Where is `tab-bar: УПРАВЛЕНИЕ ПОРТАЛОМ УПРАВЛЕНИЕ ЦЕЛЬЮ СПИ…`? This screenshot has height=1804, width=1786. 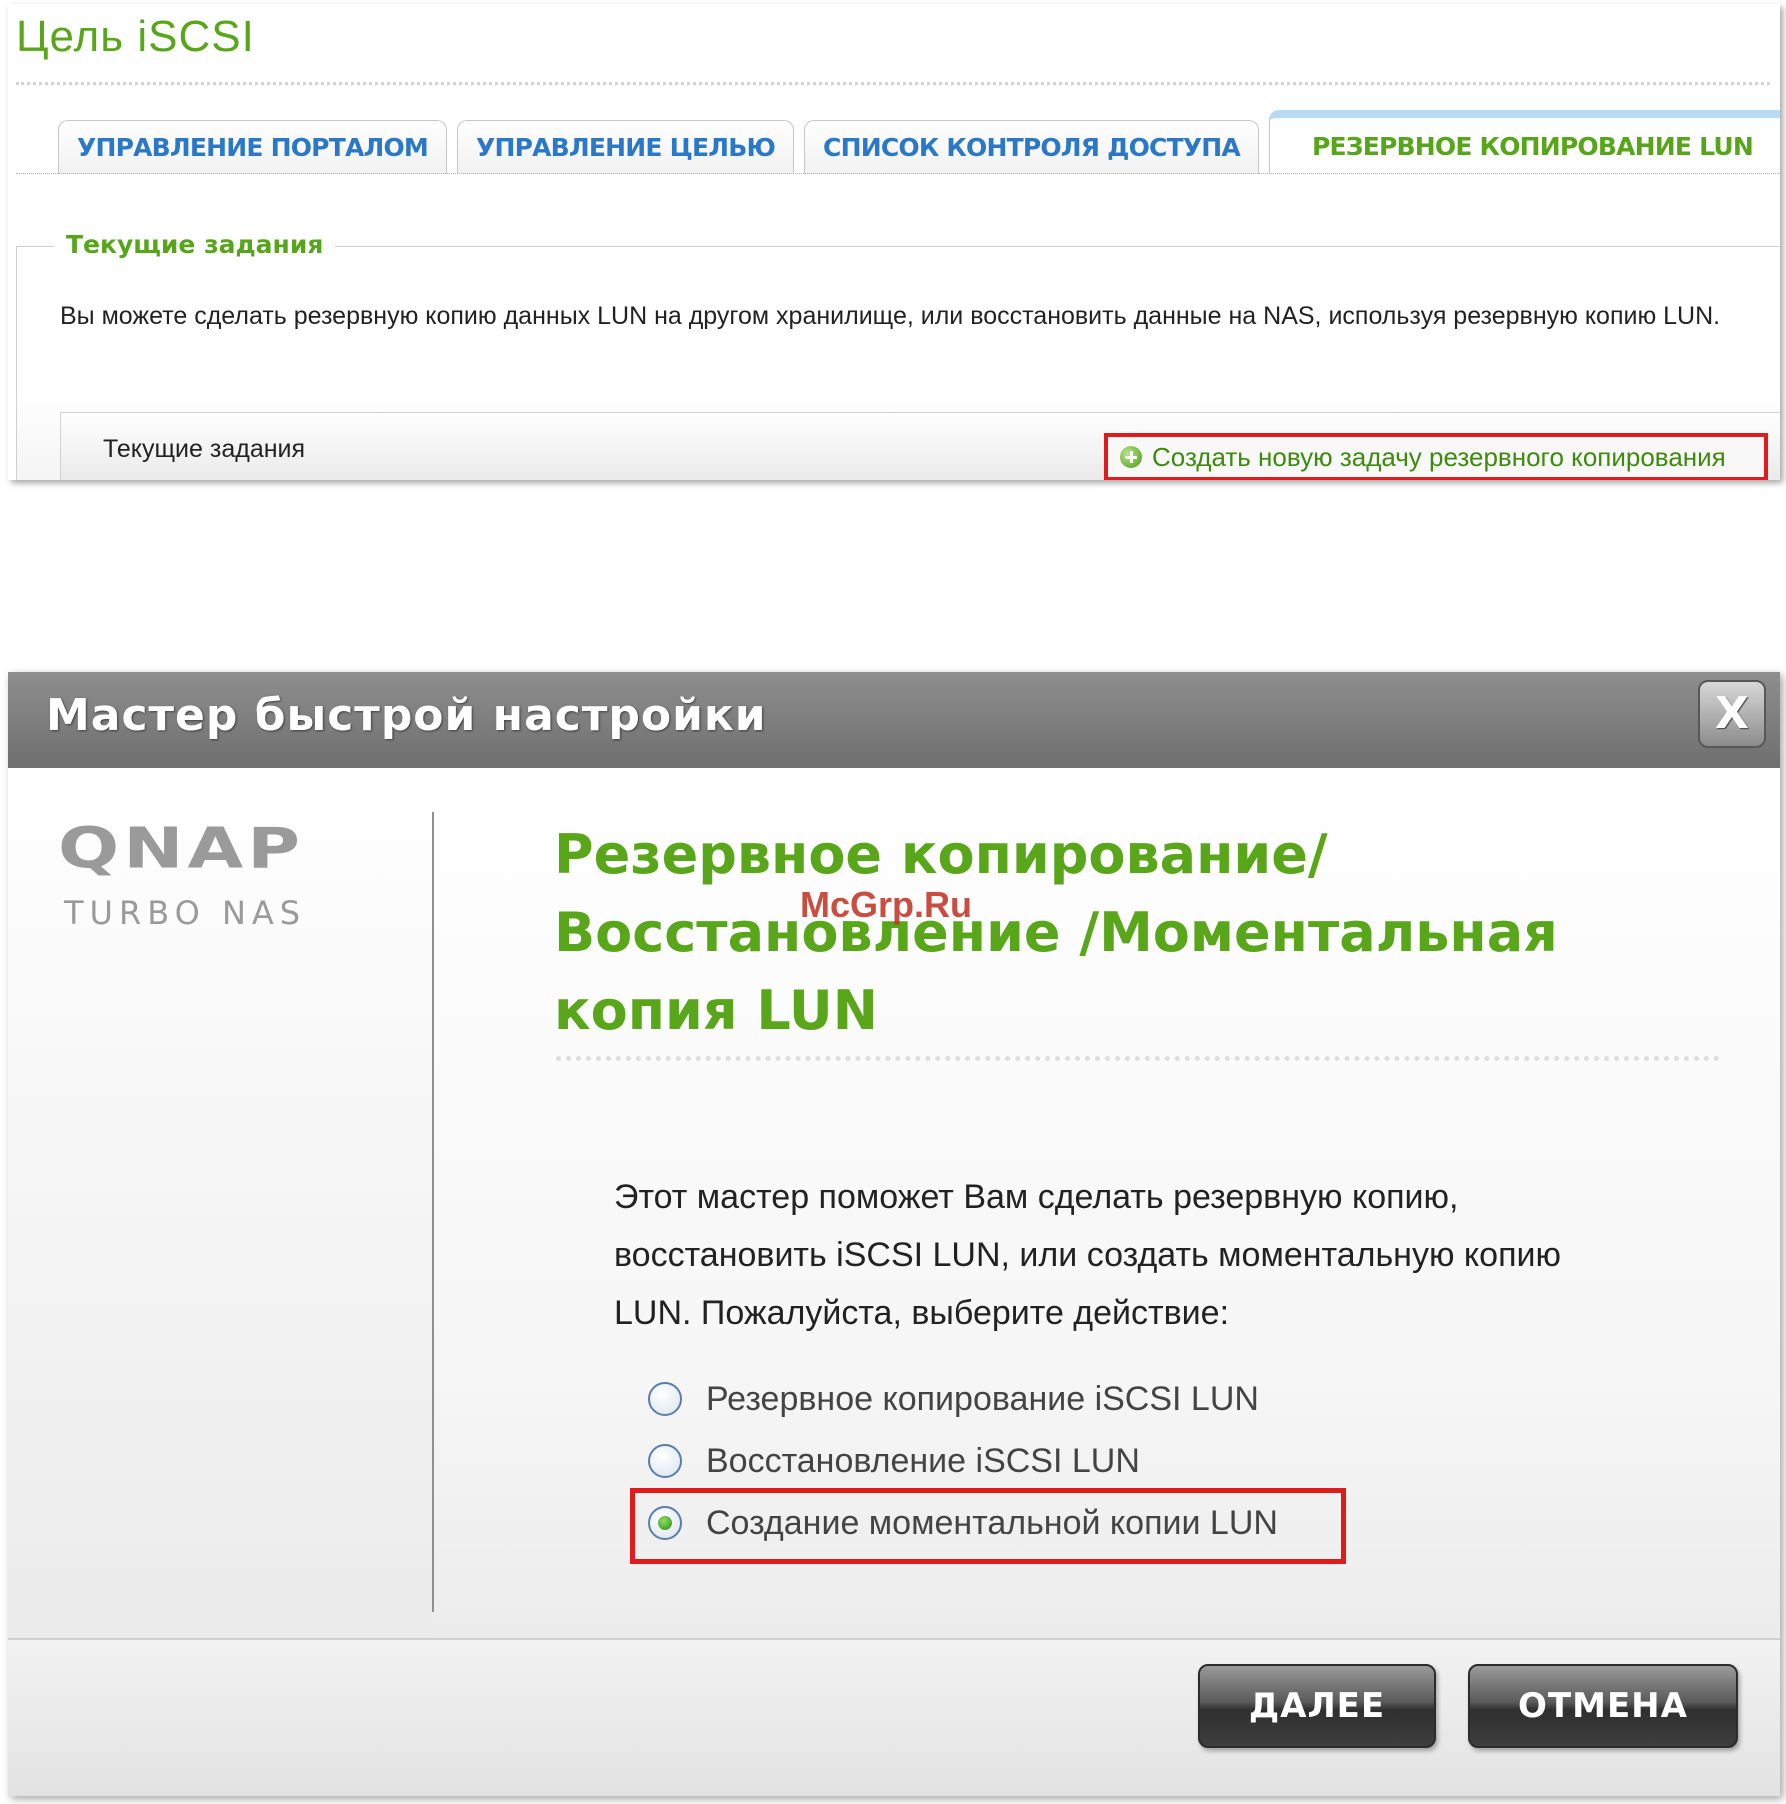
tab-bar: УПРАВЛЕНИЕ ПОРТАЛОМ УПРАВЛЕНИЕ ЦЕЛЬЮ СПИ… is located at coordinates (919, 143).